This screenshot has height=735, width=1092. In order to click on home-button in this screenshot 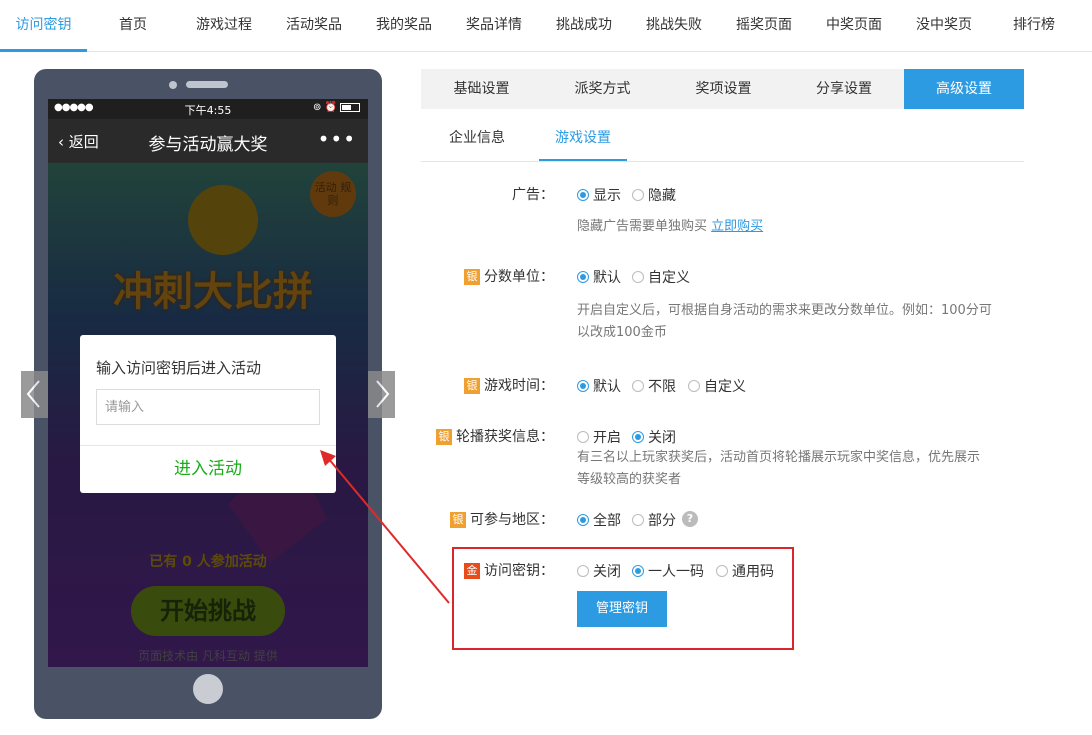, I will do `click(208, 689)`.